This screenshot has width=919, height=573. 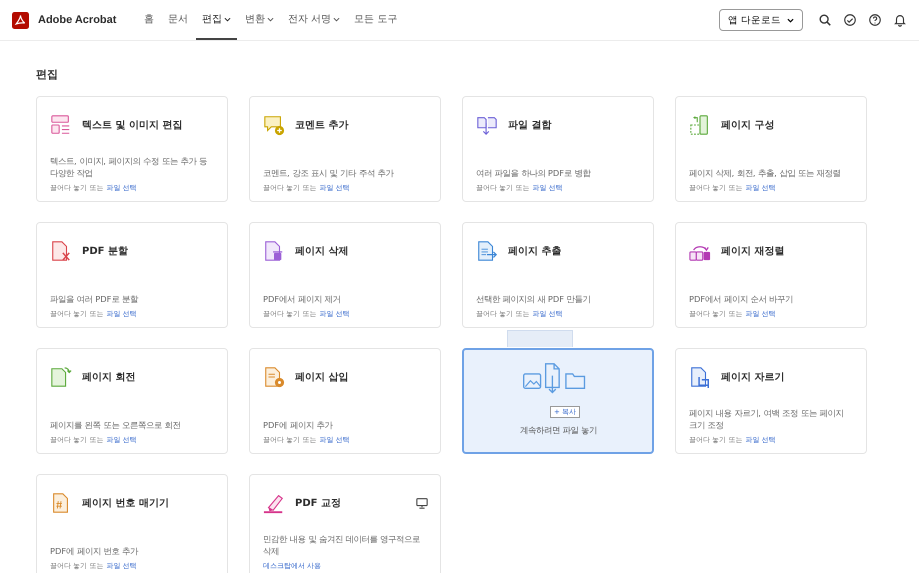 I want to click on combine-files-icon, so click(x=487, y=125).